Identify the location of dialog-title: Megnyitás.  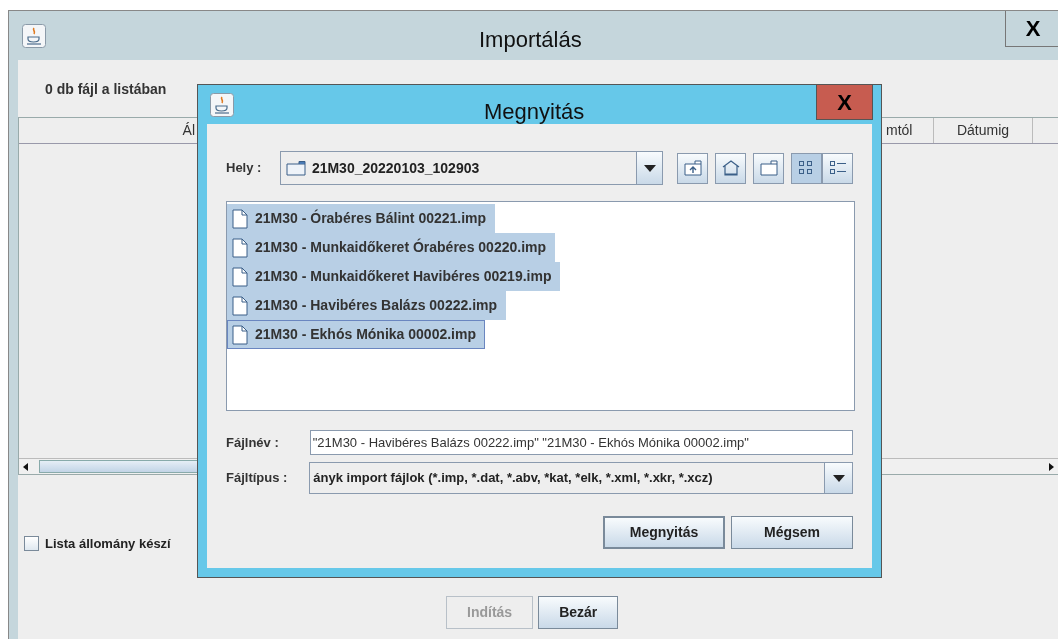
(534, 112).